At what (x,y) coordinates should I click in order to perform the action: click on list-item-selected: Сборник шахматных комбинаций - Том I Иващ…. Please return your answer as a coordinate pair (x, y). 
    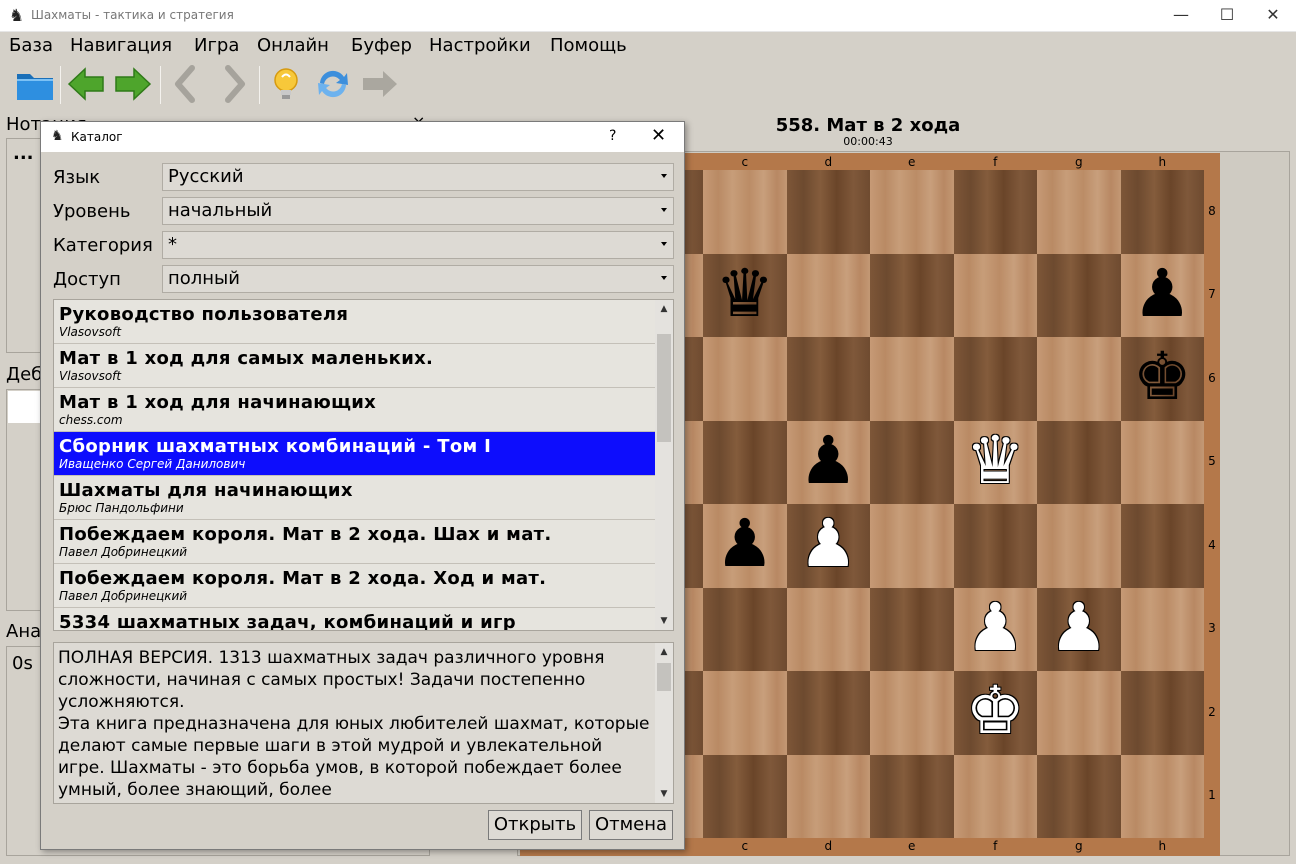
    Looking at the image, I should click on (355, 454).